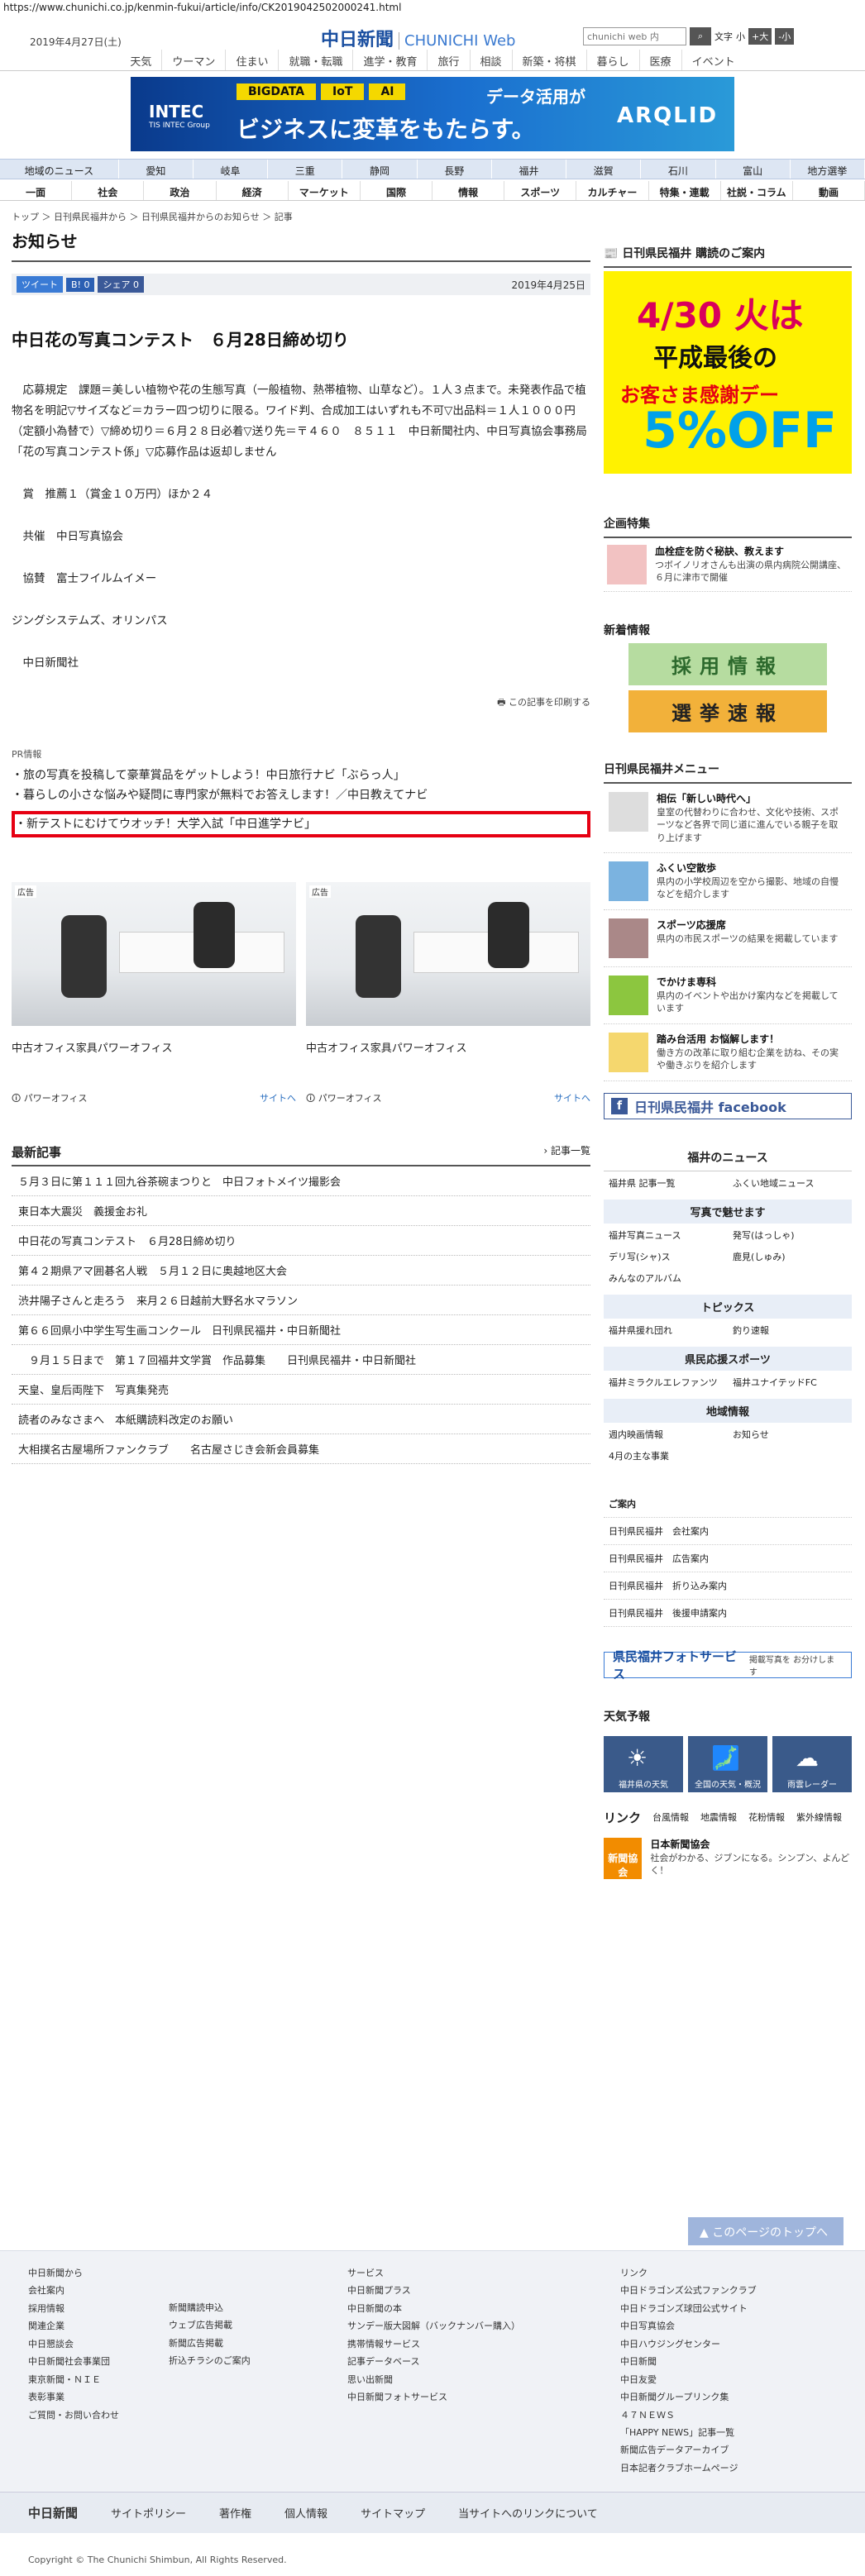 The height and width of the screenshot is (2576, 865). I want to click on section-nav-item: カルチャー, so click(612, 190).